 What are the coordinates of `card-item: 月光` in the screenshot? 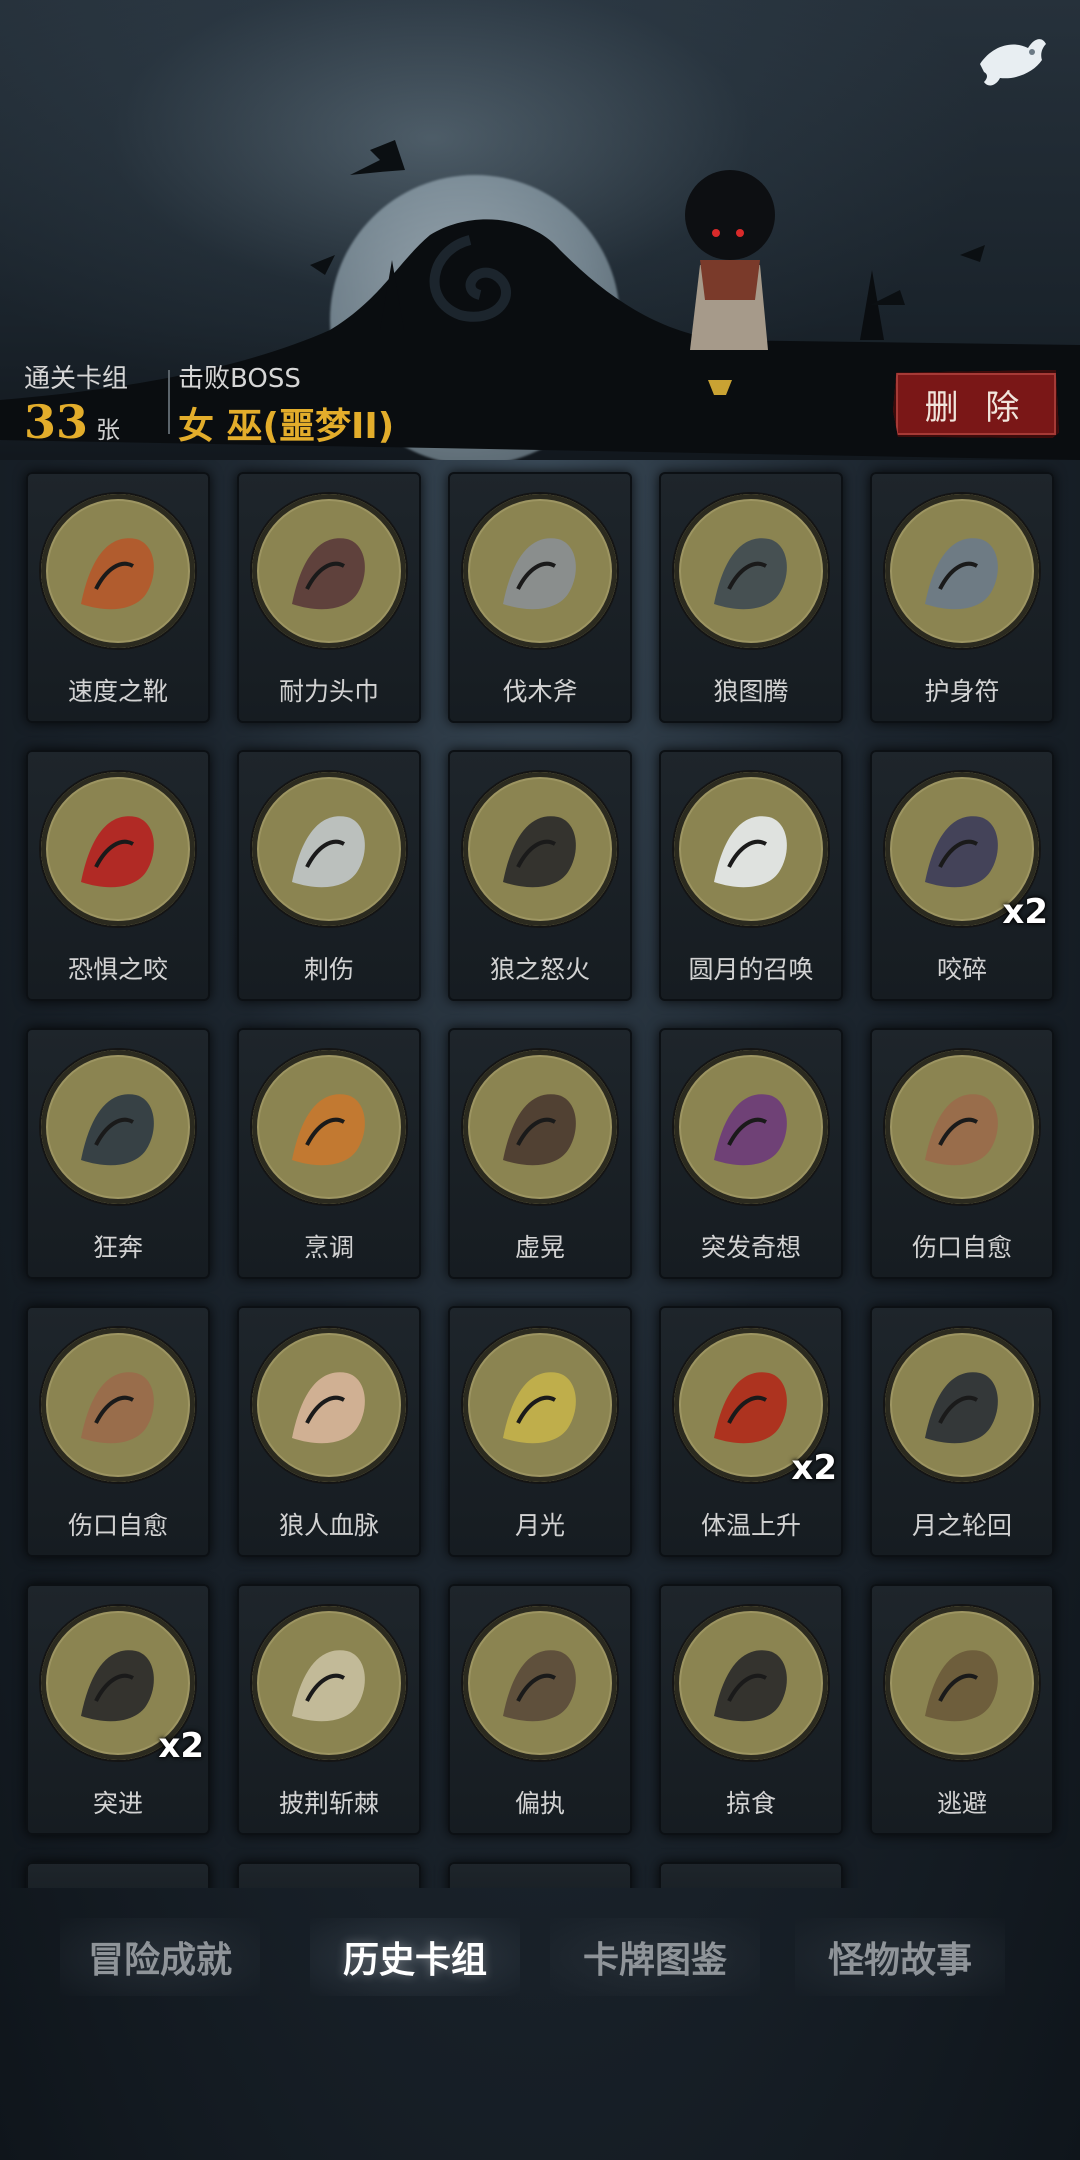 It's located at (540, 1431).